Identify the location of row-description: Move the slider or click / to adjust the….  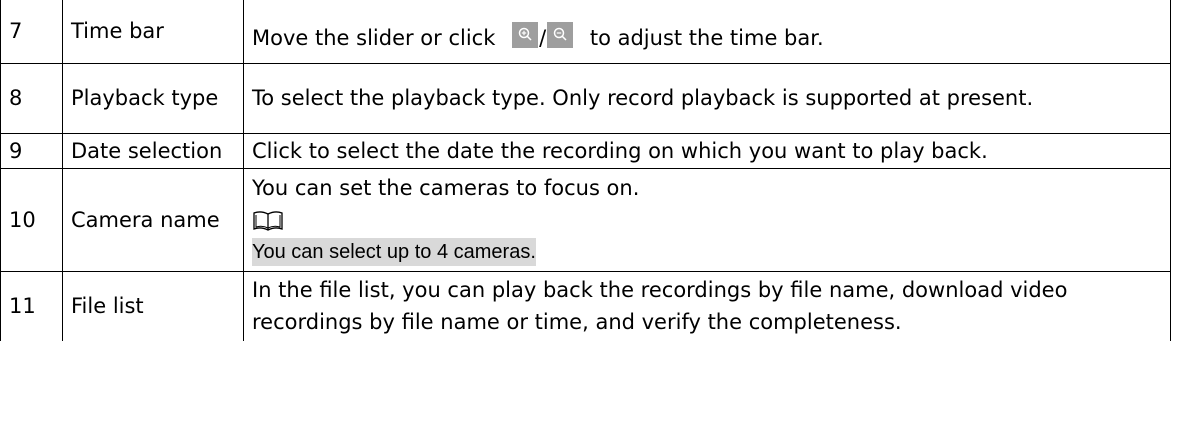
(707, 32).